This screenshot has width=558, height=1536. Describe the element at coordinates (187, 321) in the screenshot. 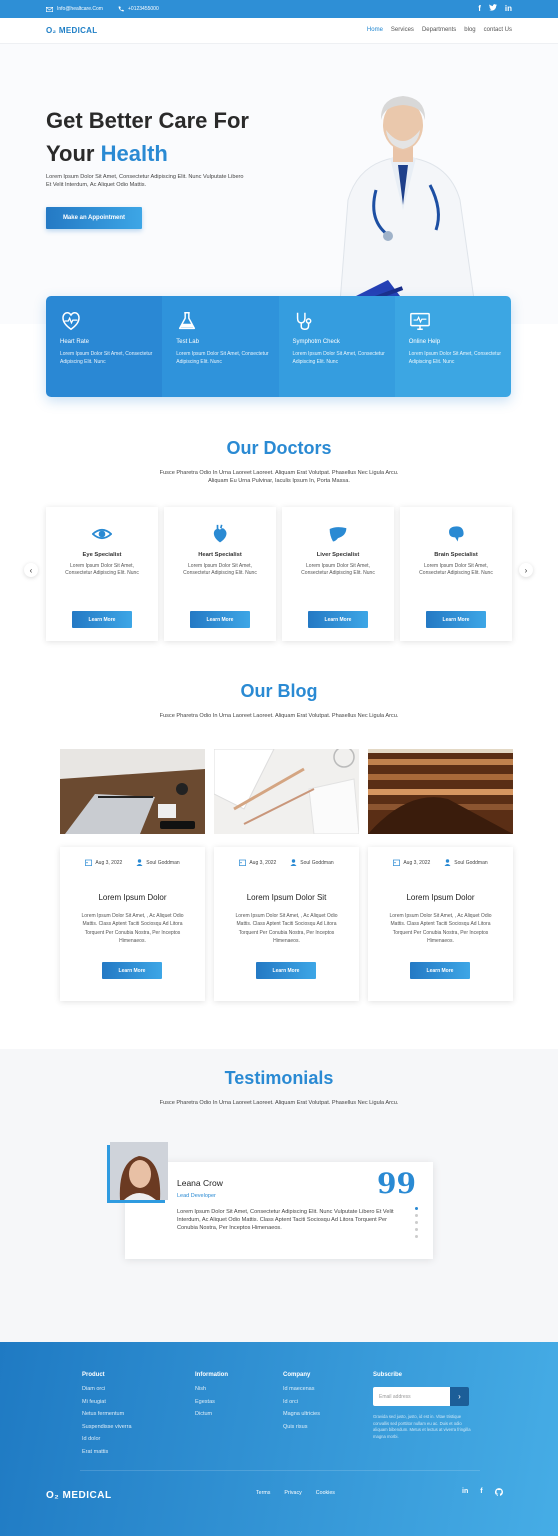

I see `flask-icon` at that location.